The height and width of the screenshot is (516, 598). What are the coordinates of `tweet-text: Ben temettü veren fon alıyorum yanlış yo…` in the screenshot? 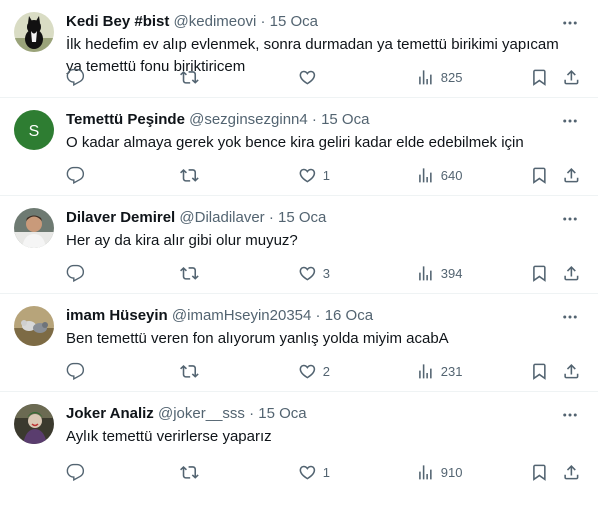 It's located at (257, 338).